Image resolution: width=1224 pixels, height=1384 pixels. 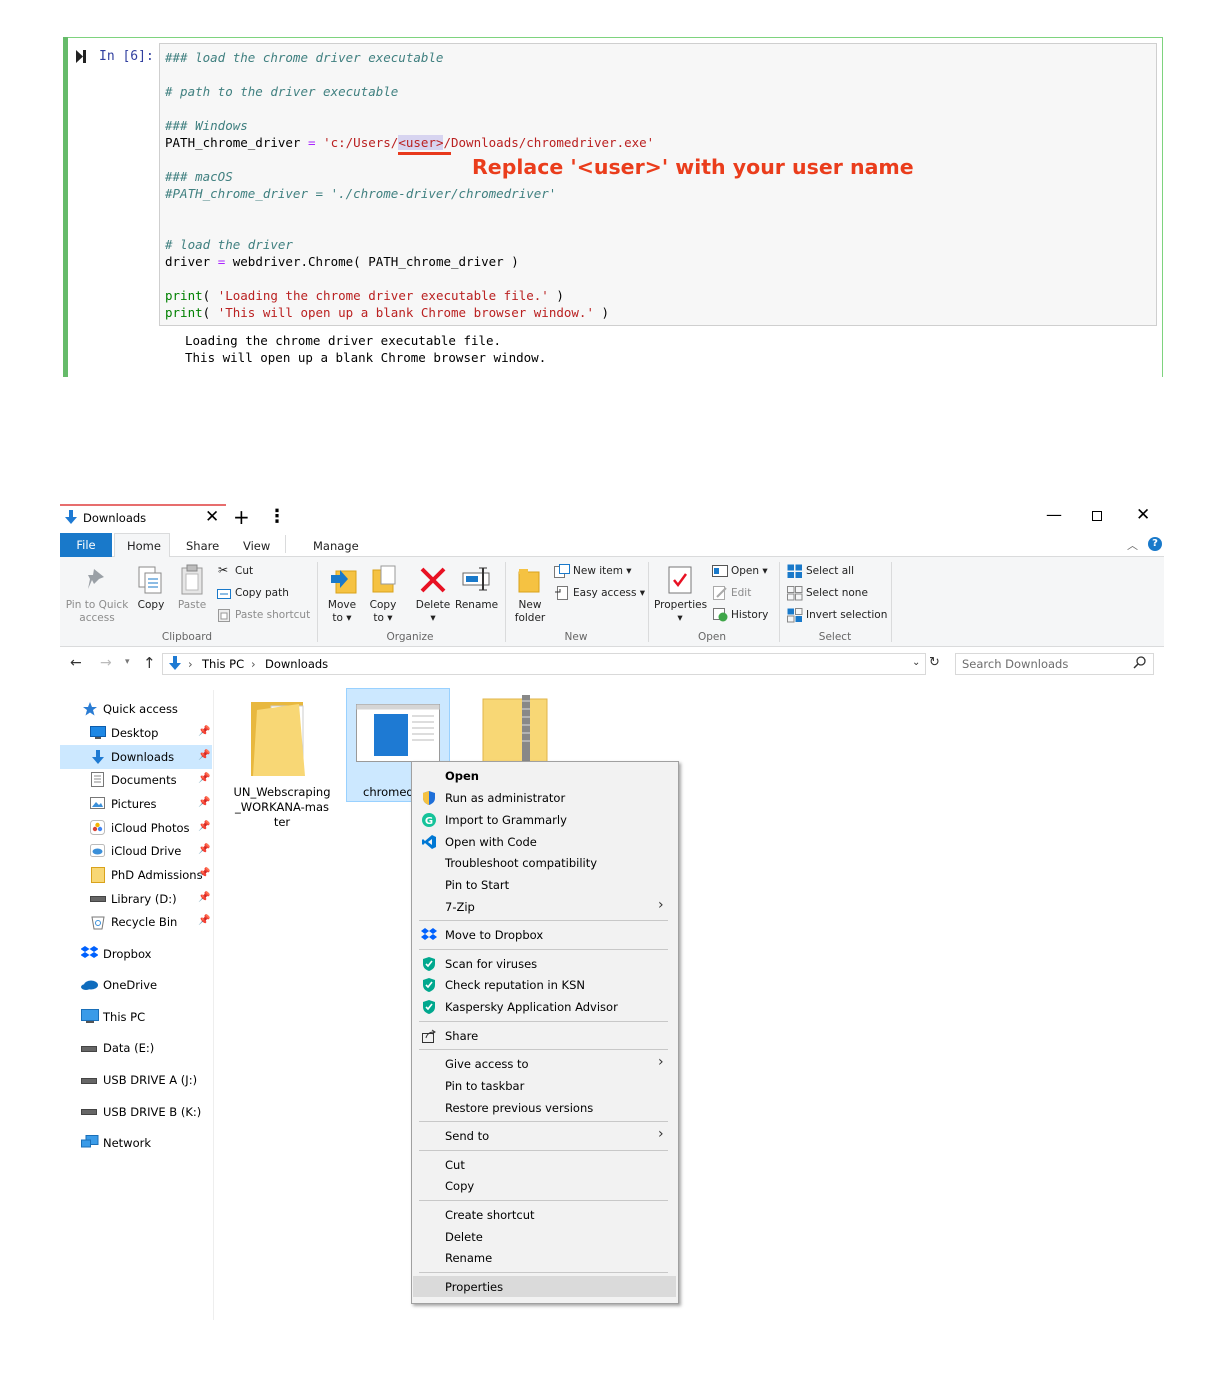 I want to click on search-icon, so click(x=1139, y=662).